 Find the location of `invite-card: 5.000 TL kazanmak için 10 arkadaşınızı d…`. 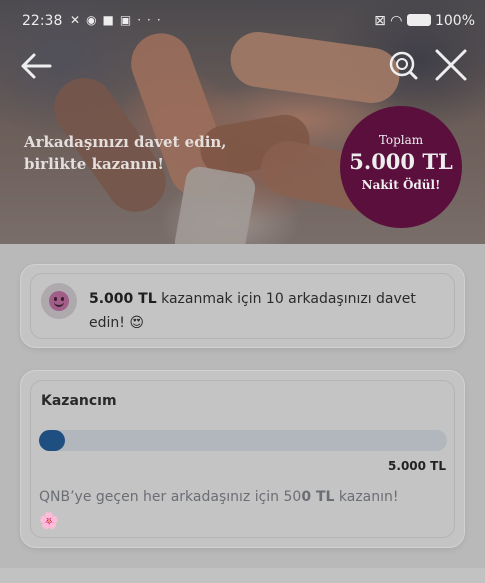

invite-card: 5.000 TL kazanmak için 10 arkadaşınızı d… is located at coordinates (242, 306).